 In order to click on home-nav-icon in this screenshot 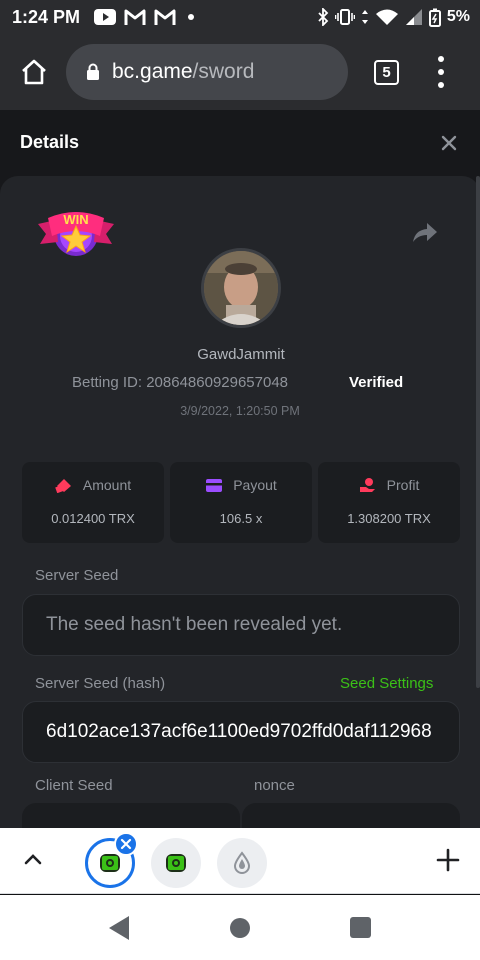, I will do `click(240, 928)`.